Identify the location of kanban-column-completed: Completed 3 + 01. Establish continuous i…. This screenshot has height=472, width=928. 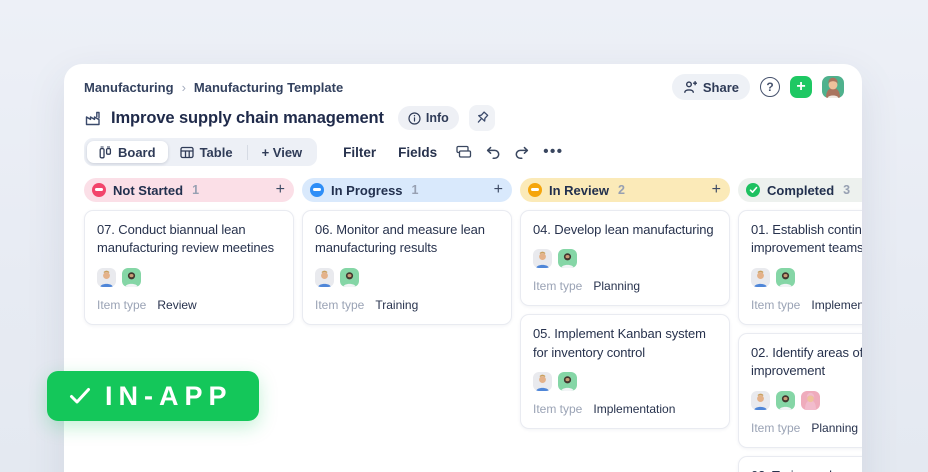
(800, 325).